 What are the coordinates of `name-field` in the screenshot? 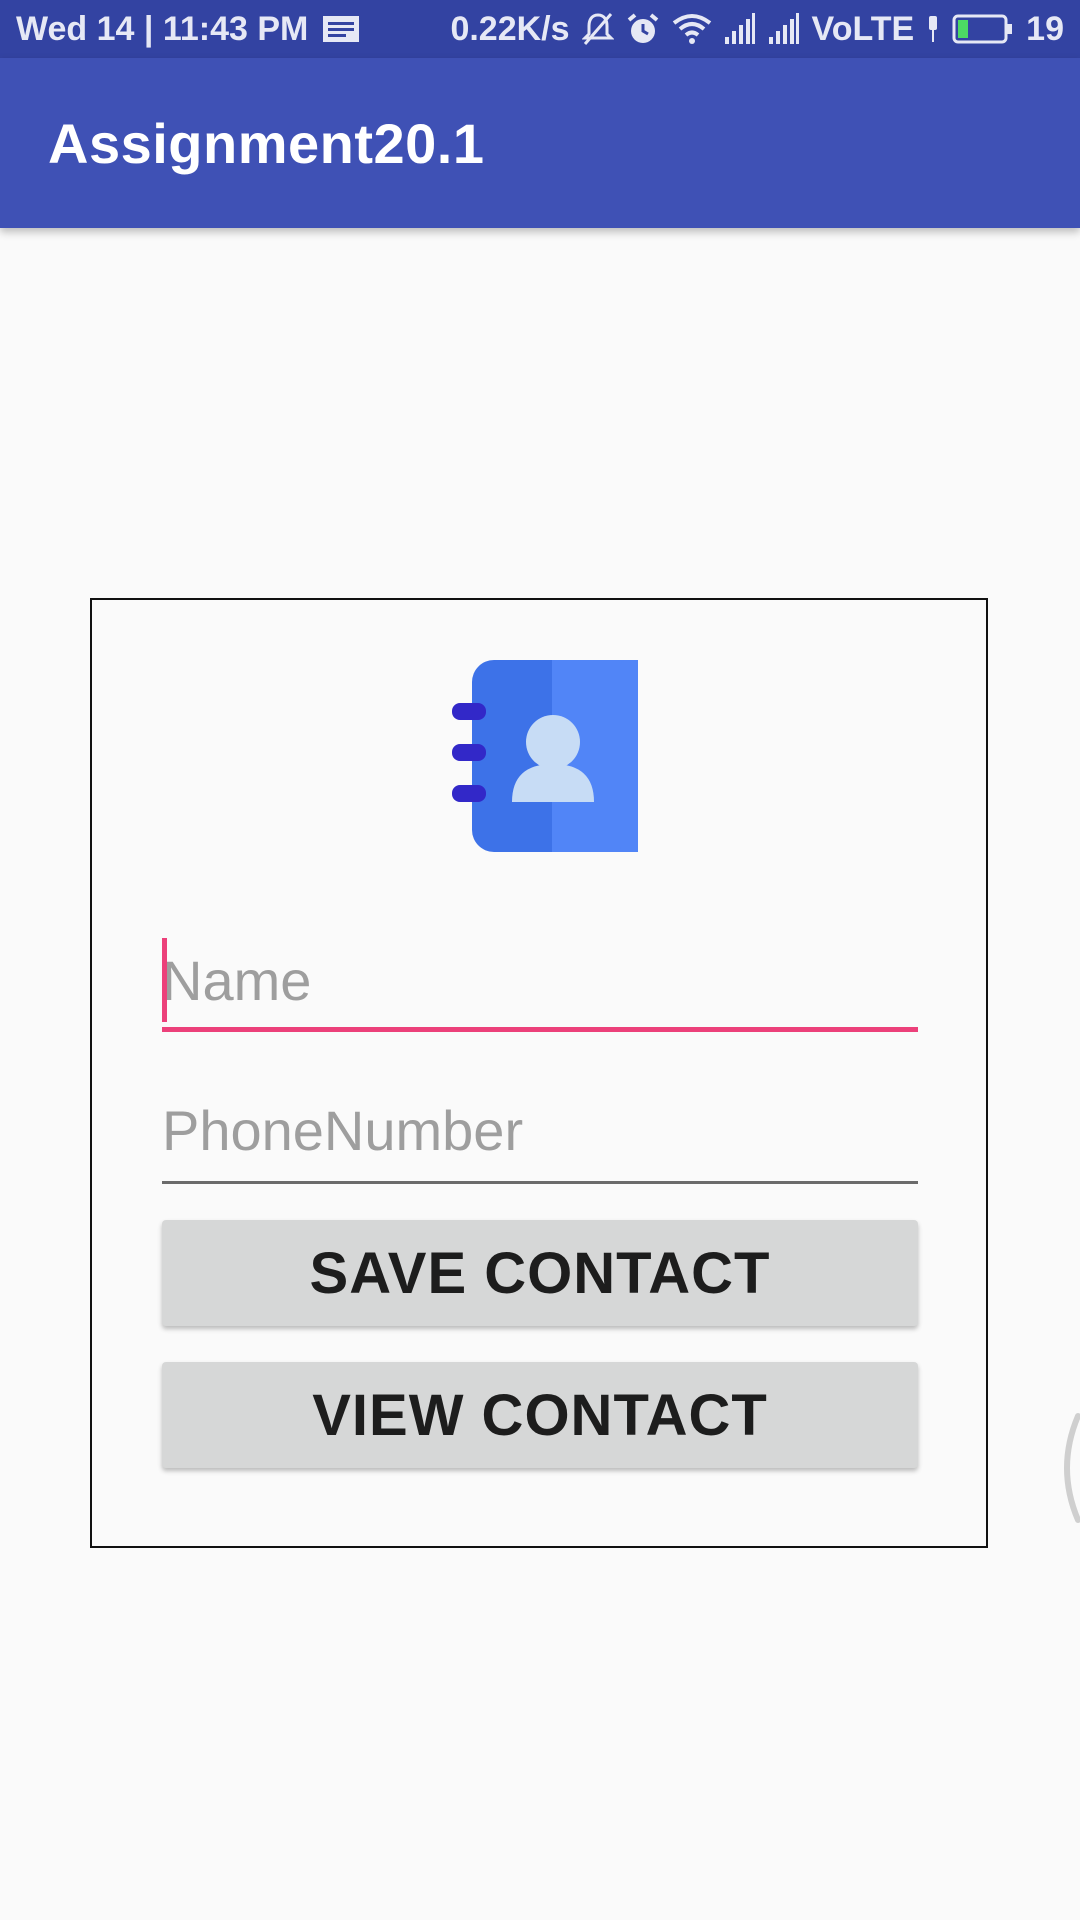 It's located at (540, 985).